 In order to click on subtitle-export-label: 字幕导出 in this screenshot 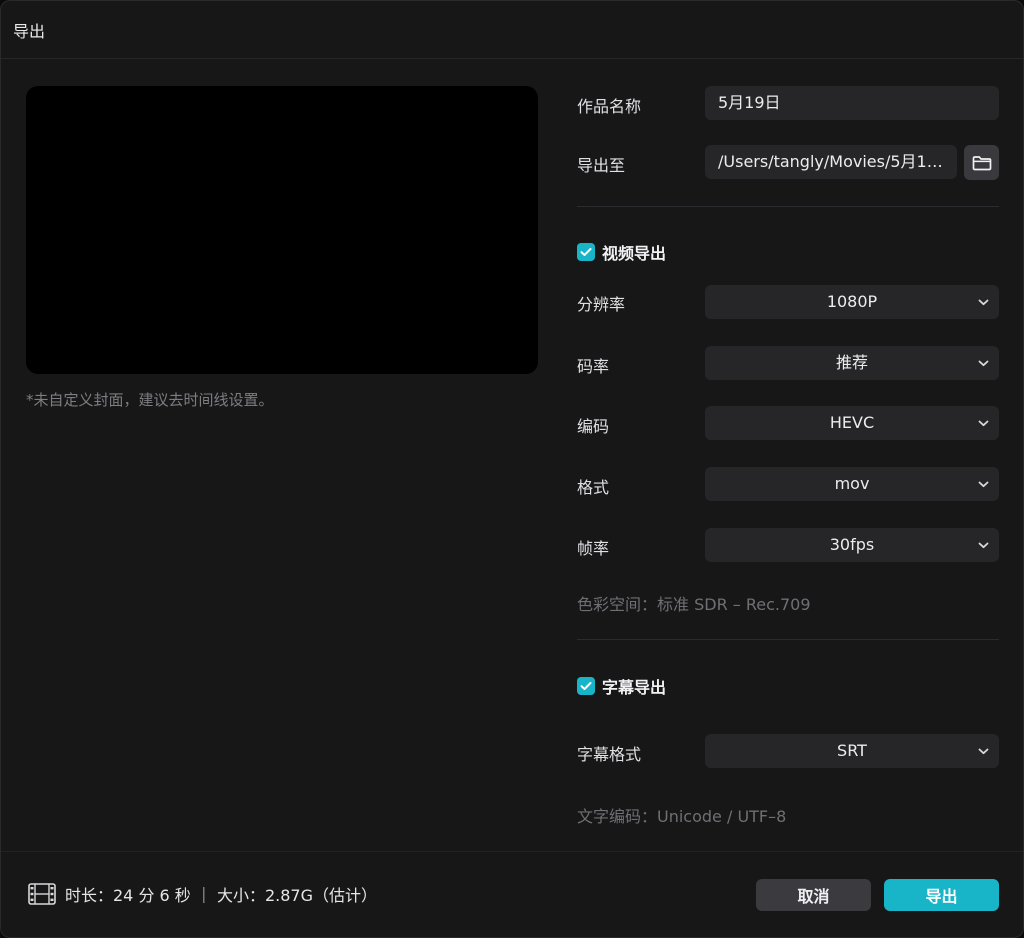, I will do `click(634, 687)`.